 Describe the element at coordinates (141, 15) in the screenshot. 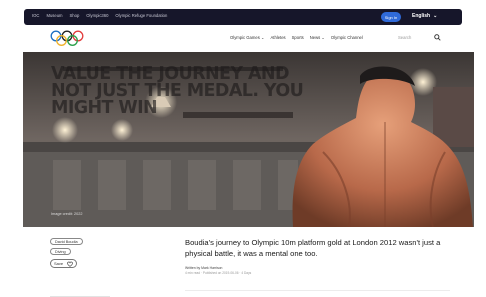

I see `top-link-refuge-foundation: Olympic Refuge Foundation` at that location.